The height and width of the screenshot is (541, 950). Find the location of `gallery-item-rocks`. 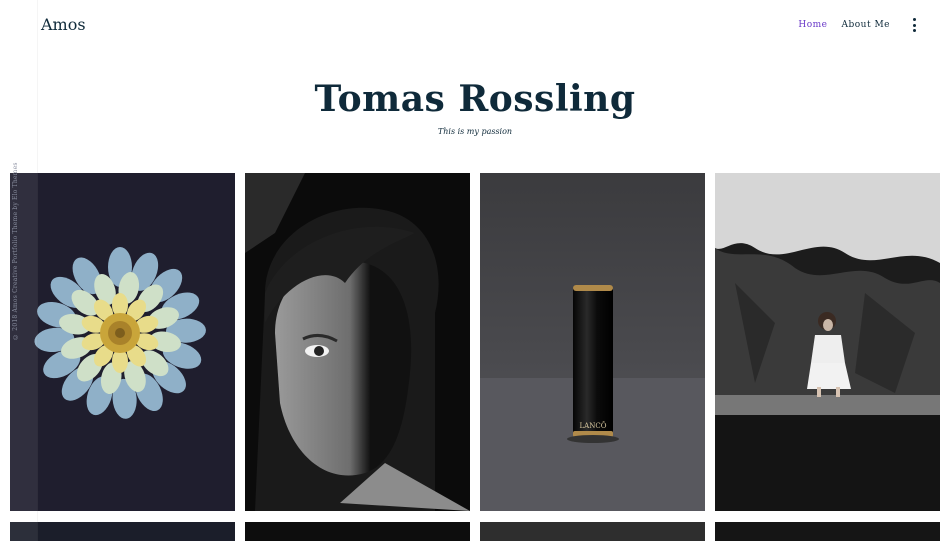

gallery-item-rocks is located at coordinates (827, 342).